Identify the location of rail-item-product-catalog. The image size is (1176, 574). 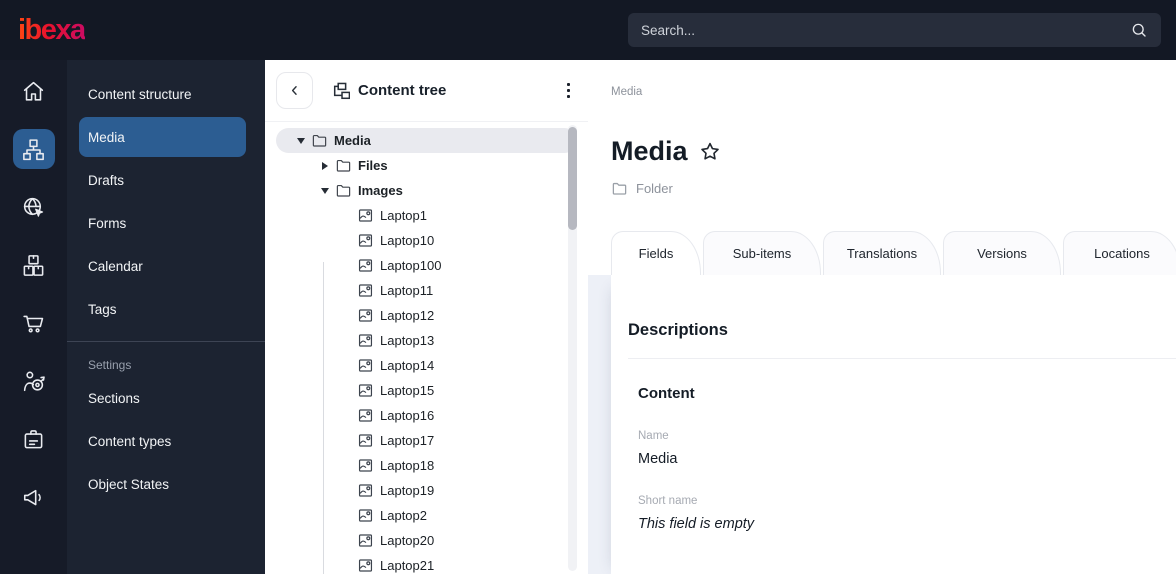
(34, 265).